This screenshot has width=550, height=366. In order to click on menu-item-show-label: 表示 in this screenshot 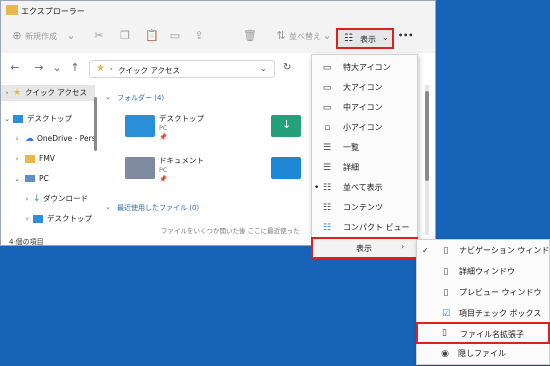, I will do `click(364, 248)`.